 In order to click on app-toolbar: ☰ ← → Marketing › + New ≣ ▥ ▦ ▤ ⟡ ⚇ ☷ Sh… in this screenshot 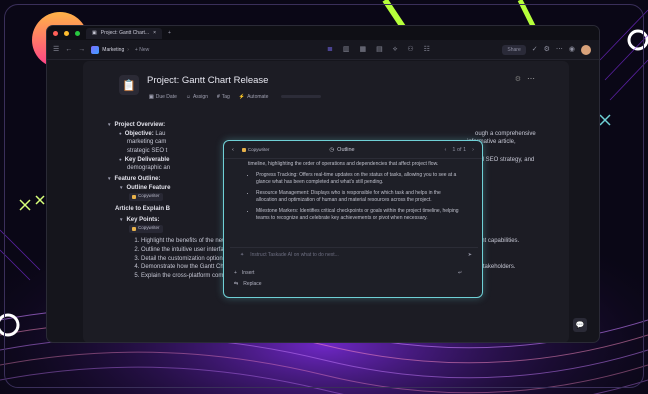, I will do `click(323, 50)`.